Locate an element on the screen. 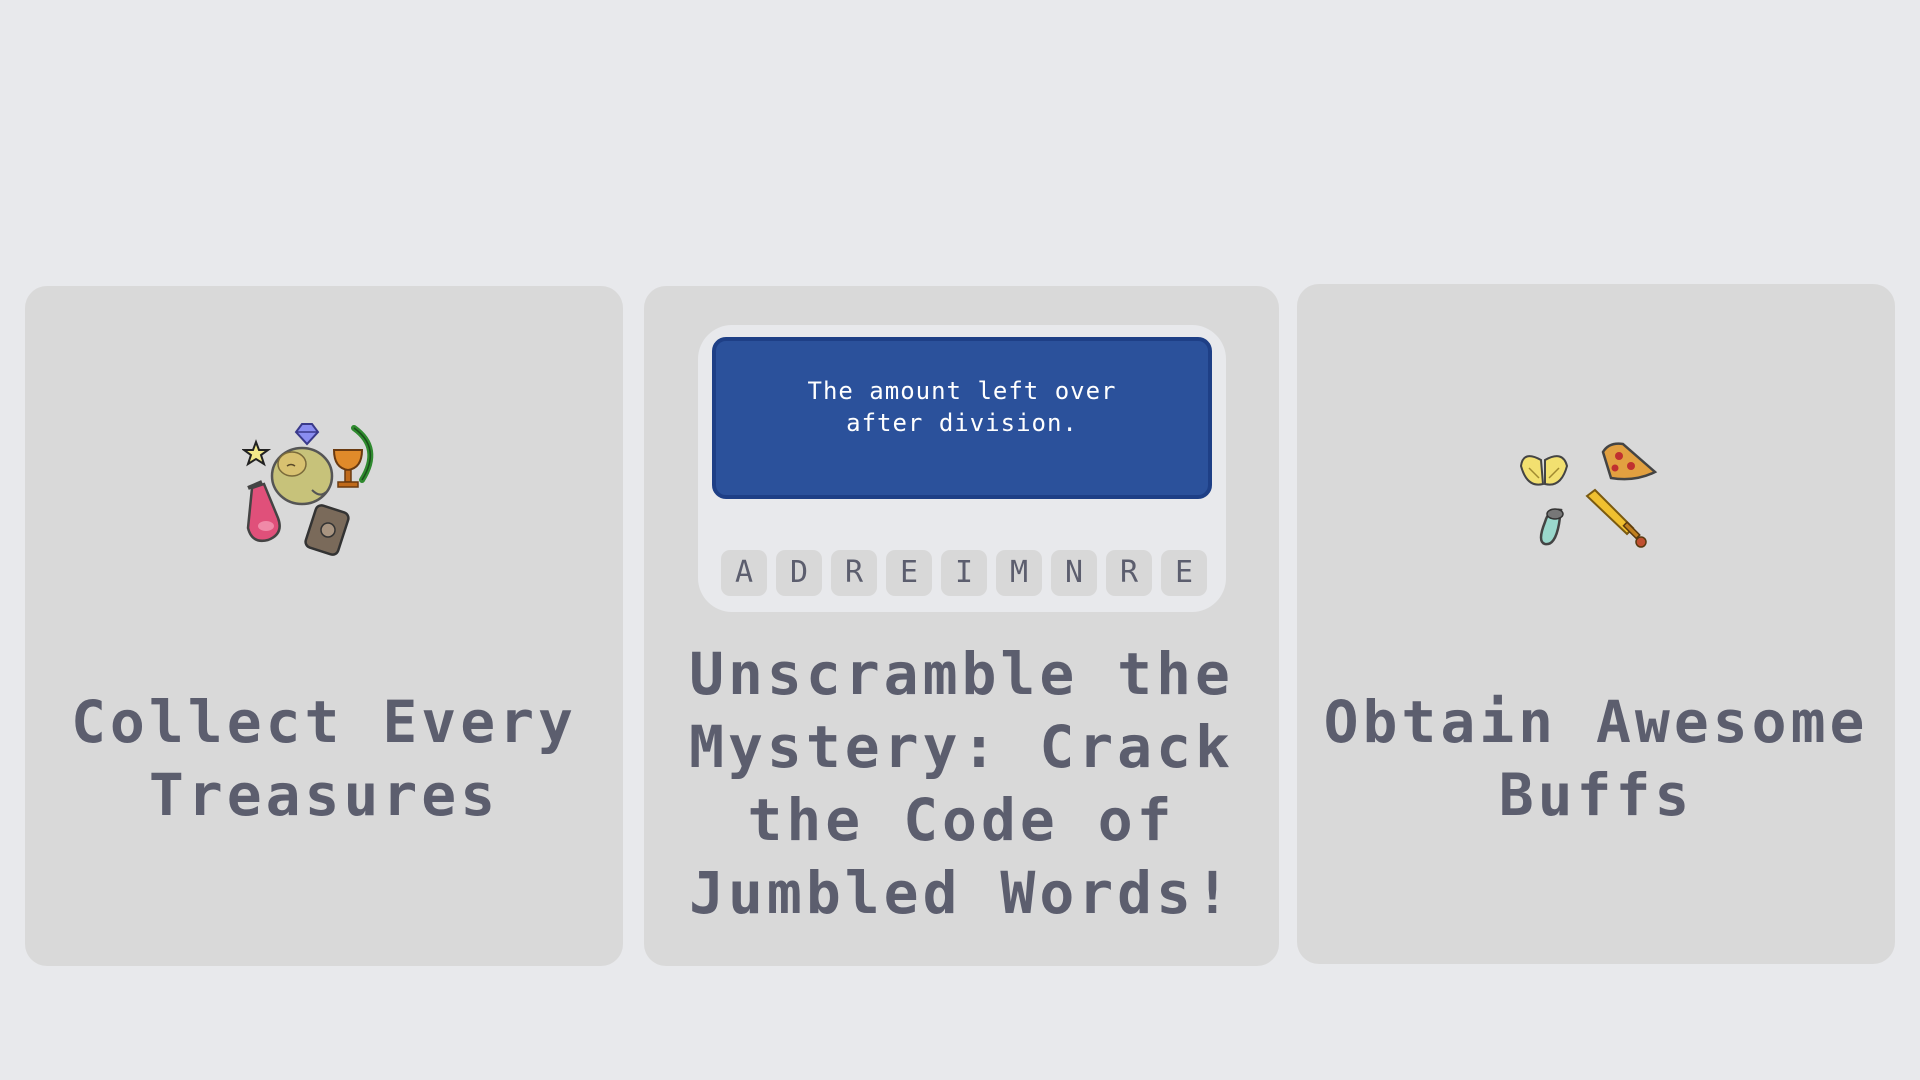 Image resolution: width=1920 pixels, height=1080 pixels. pizza-slice-icon is located at coordinates (1629, 461).